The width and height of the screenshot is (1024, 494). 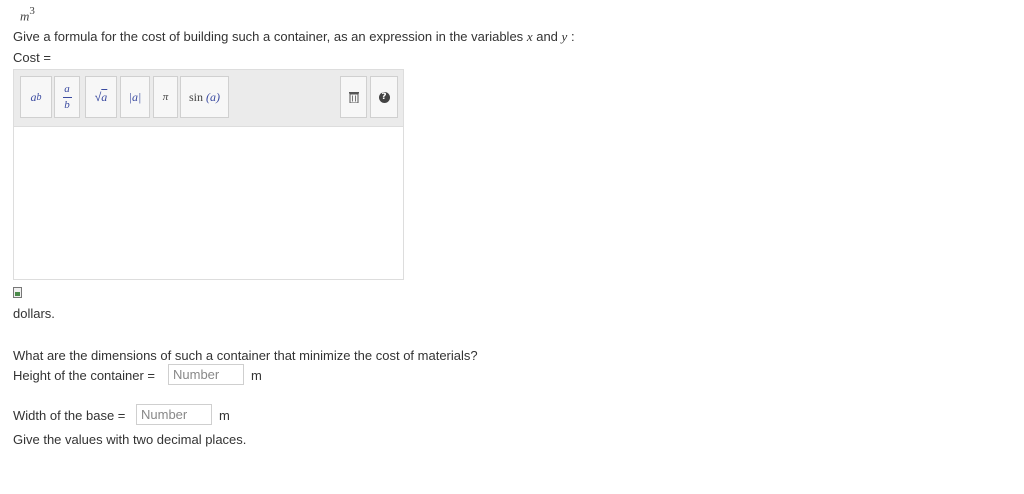 What do you see at coordinates (69, 415) in the screenshot?
I see `width-label: Width of the base =` at bounding box center [69, 415].